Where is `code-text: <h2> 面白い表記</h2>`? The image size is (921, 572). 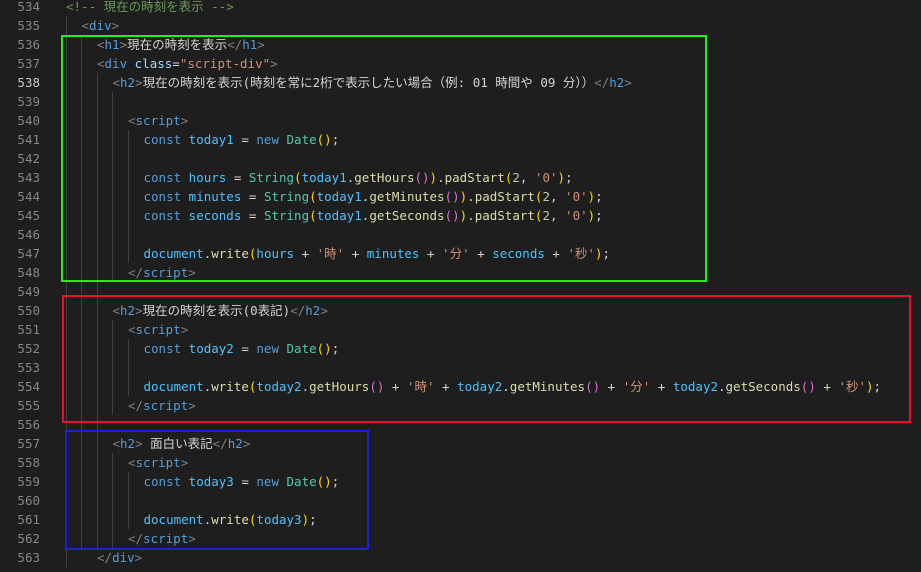 code-text: <h2> 面白い表記</h2> is located at coordinates (182, 443).